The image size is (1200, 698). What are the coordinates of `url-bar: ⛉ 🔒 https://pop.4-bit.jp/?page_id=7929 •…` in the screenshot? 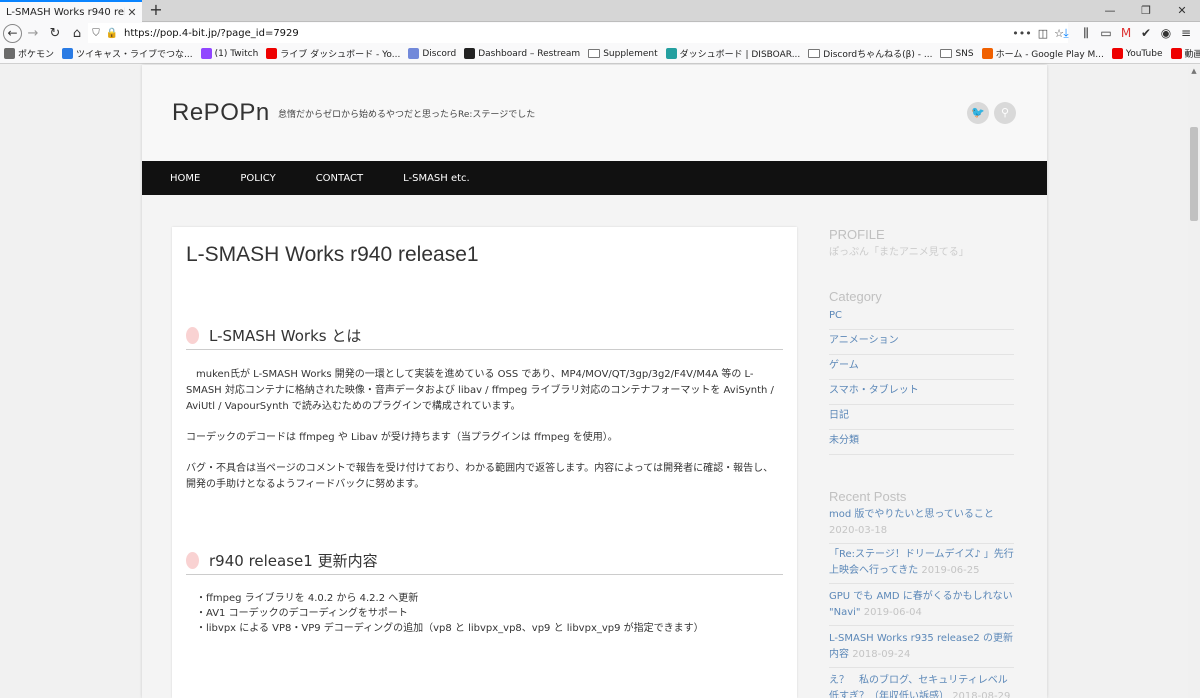 It's located at (578, 33).